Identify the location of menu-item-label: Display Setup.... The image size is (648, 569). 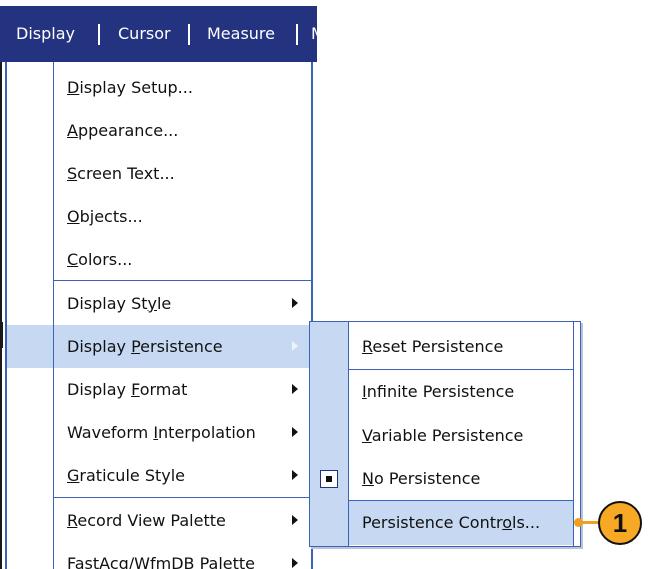
(130, 87).